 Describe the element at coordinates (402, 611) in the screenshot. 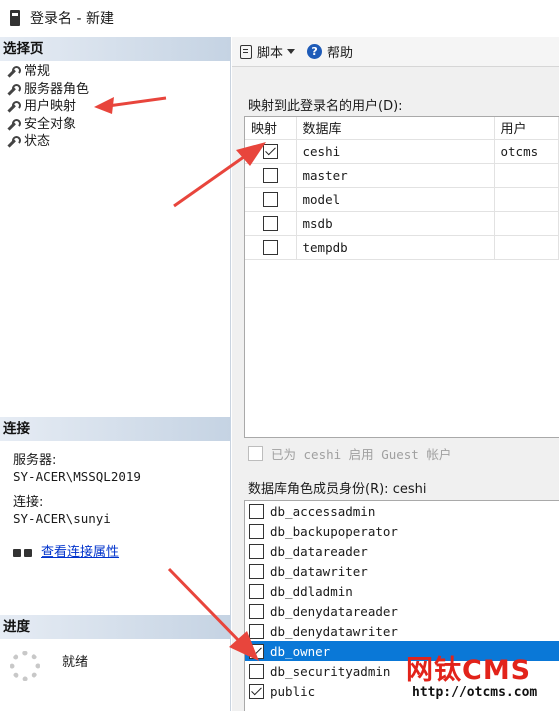

I see `list-item: db_denydatareader` at that location.